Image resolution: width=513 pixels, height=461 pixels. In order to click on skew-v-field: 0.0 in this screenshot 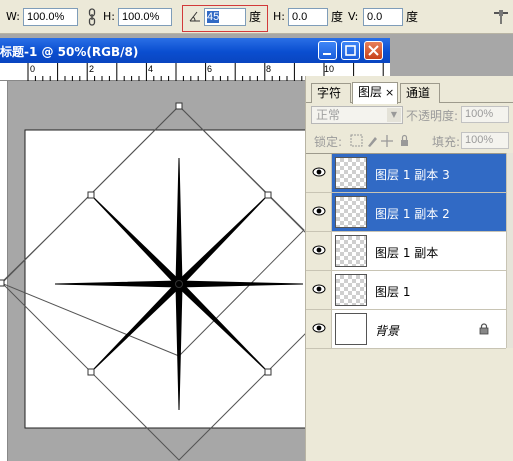, I will do `click(383, 17)`.